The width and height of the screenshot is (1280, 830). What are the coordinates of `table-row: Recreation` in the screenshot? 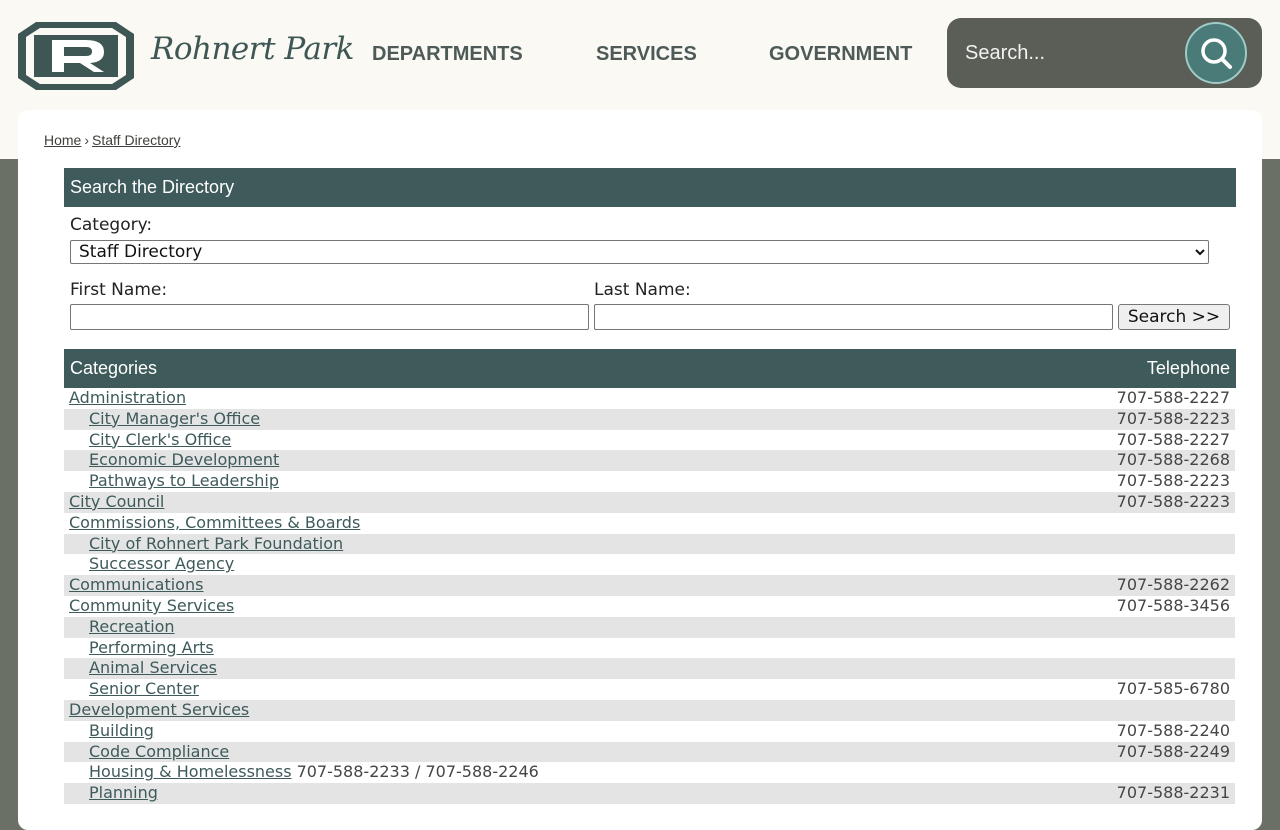 It's located at (649, 627).